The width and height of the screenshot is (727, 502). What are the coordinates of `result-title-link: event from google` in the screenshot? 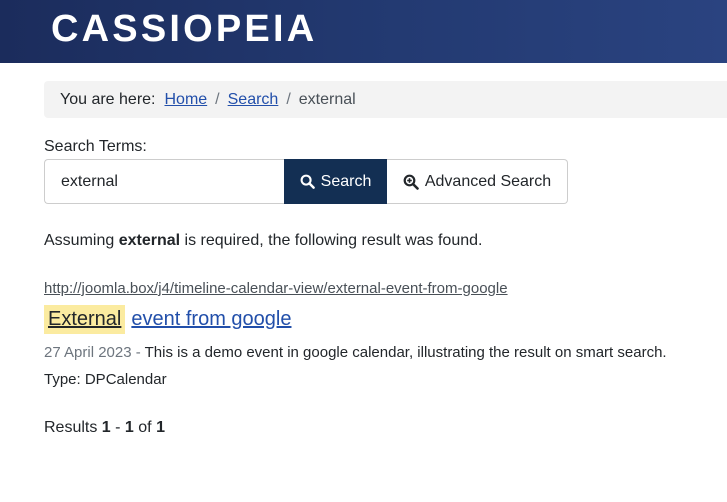 It's located at (211, 319).